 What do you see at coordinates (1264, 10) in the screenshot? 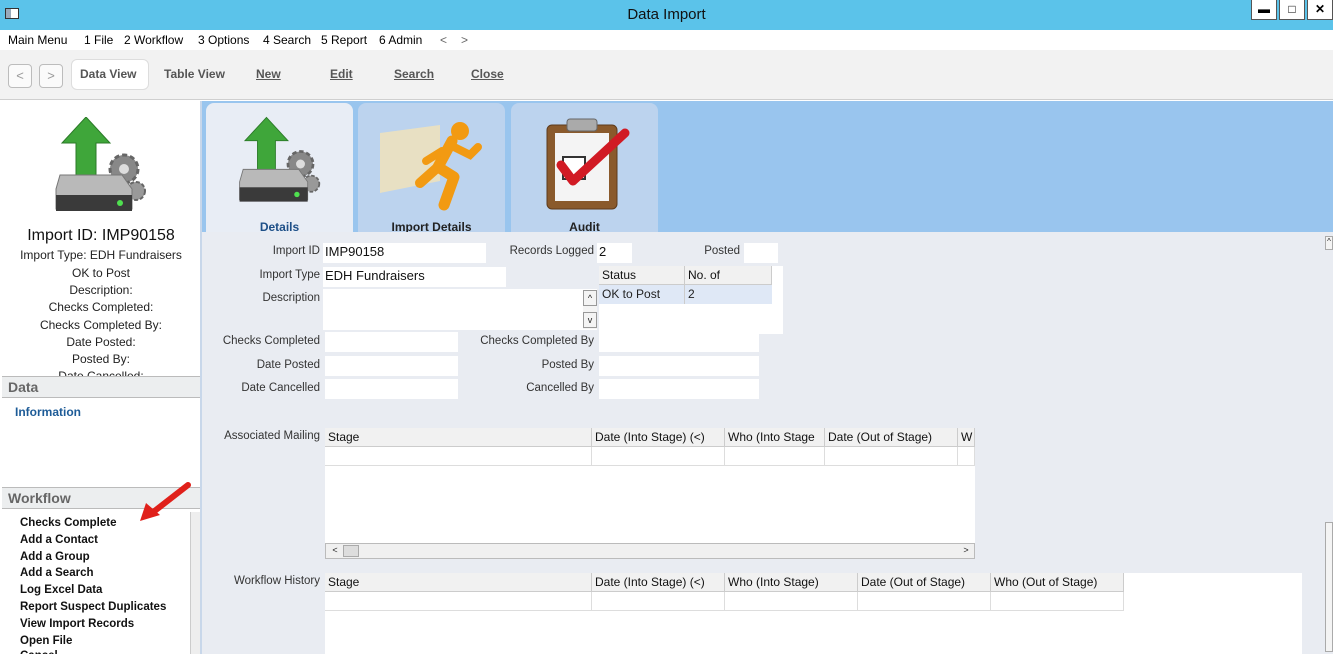
I see `minimize-button: ▬` at bounding box center [1264, 10].